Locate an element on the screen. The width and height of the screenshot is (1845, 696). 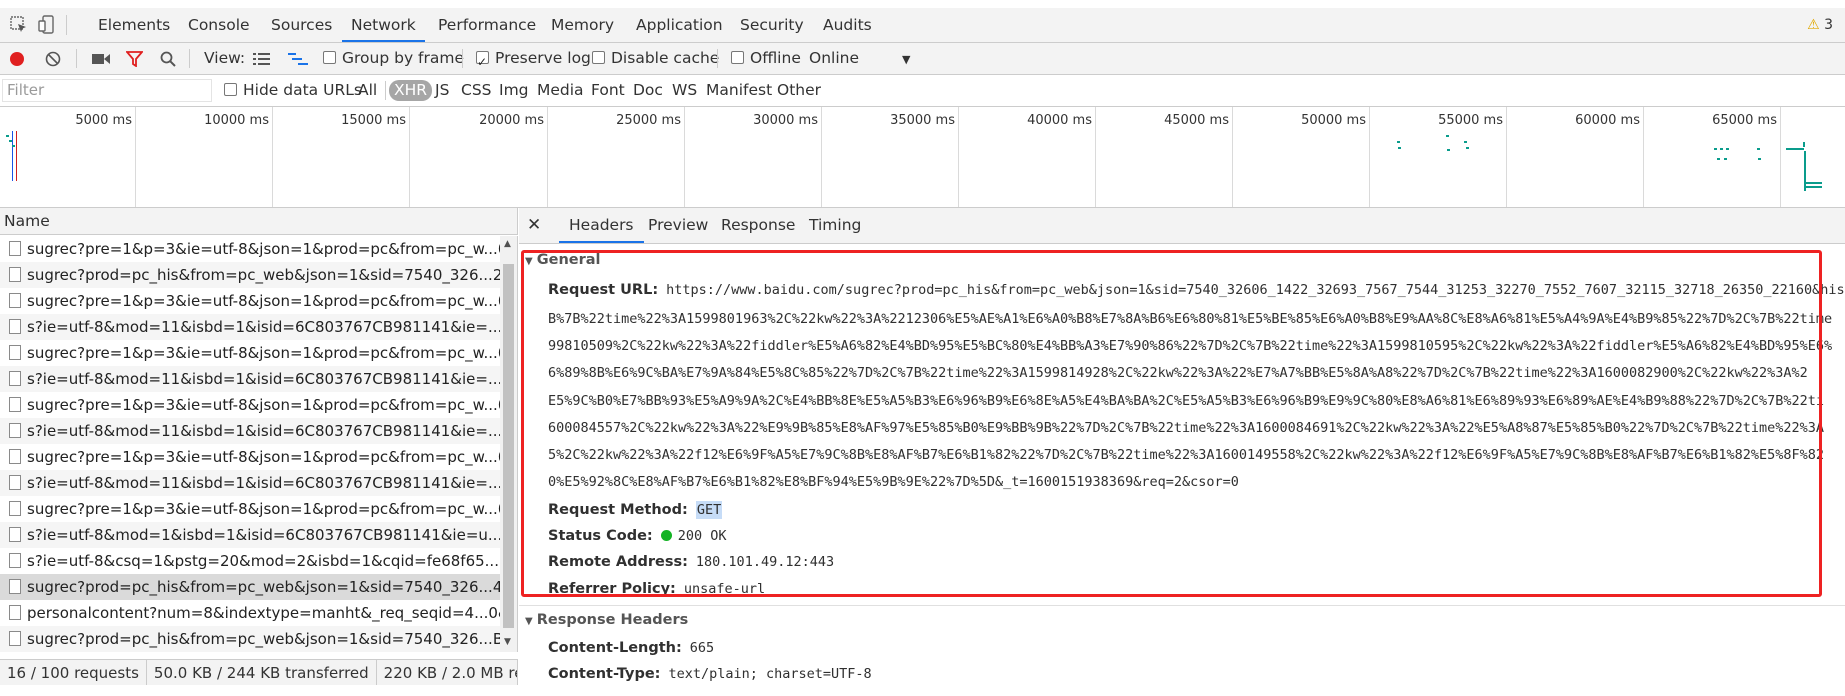
response-headers-section-toggle: ▼ Response Headers is located at coordinates (606, 620).